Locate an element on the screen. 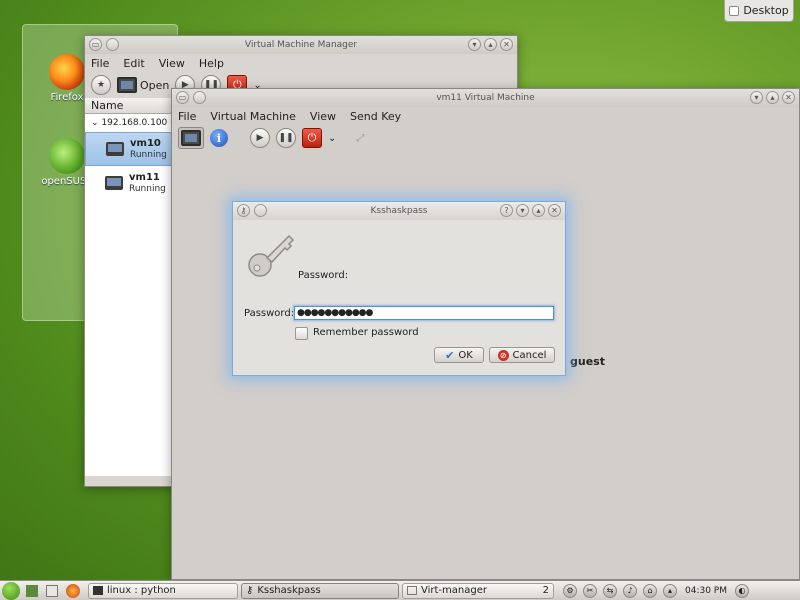  maximize-icon: ▴ is located at coordinates (538, 210).